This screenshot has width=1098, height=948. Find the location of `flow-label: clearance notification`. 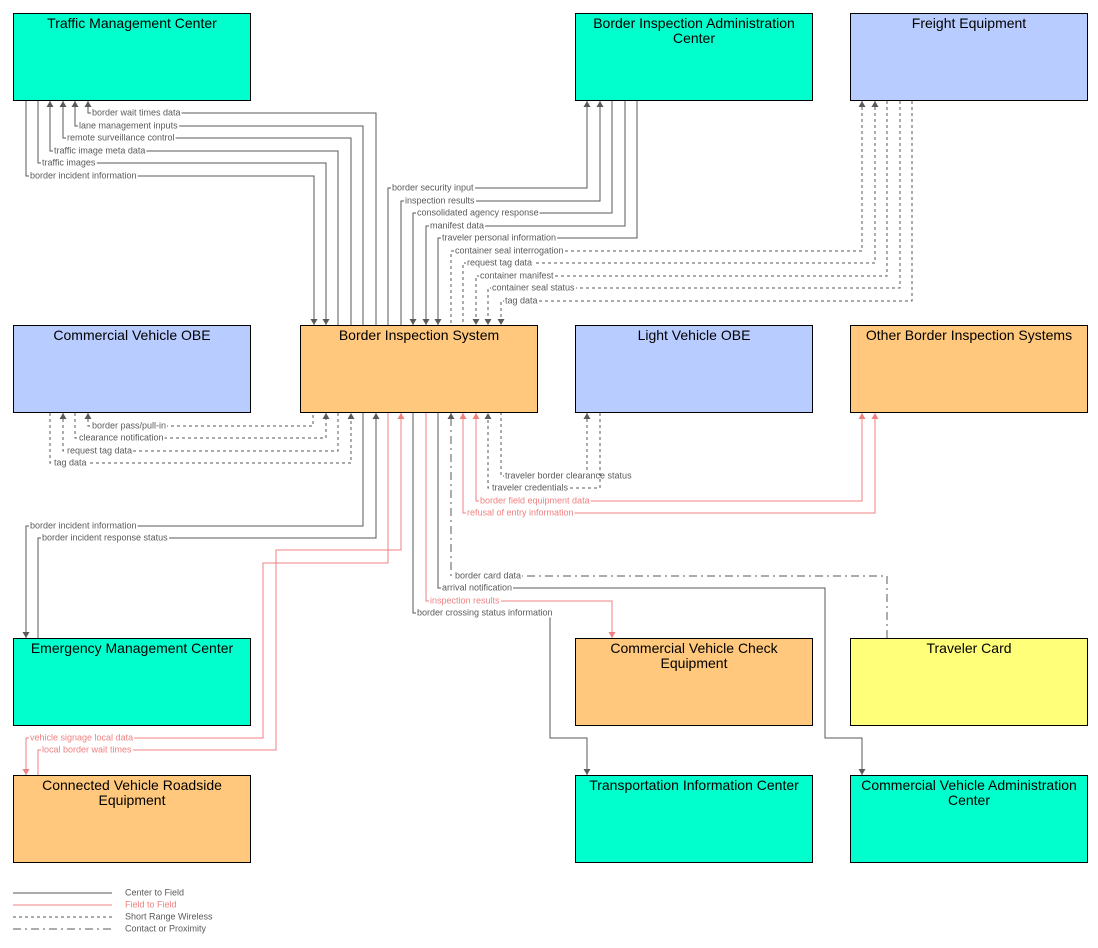

flow-label: clearance notification is located at coordinates (121, 437).